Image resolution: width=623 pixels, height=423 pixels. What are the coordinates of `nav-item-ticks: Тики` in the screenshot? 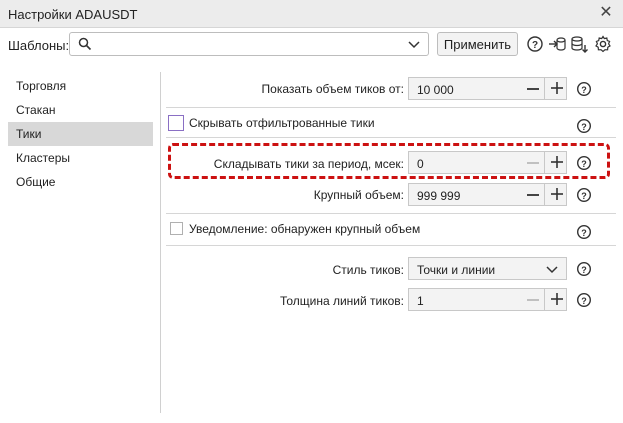 It's located at (80, 134).